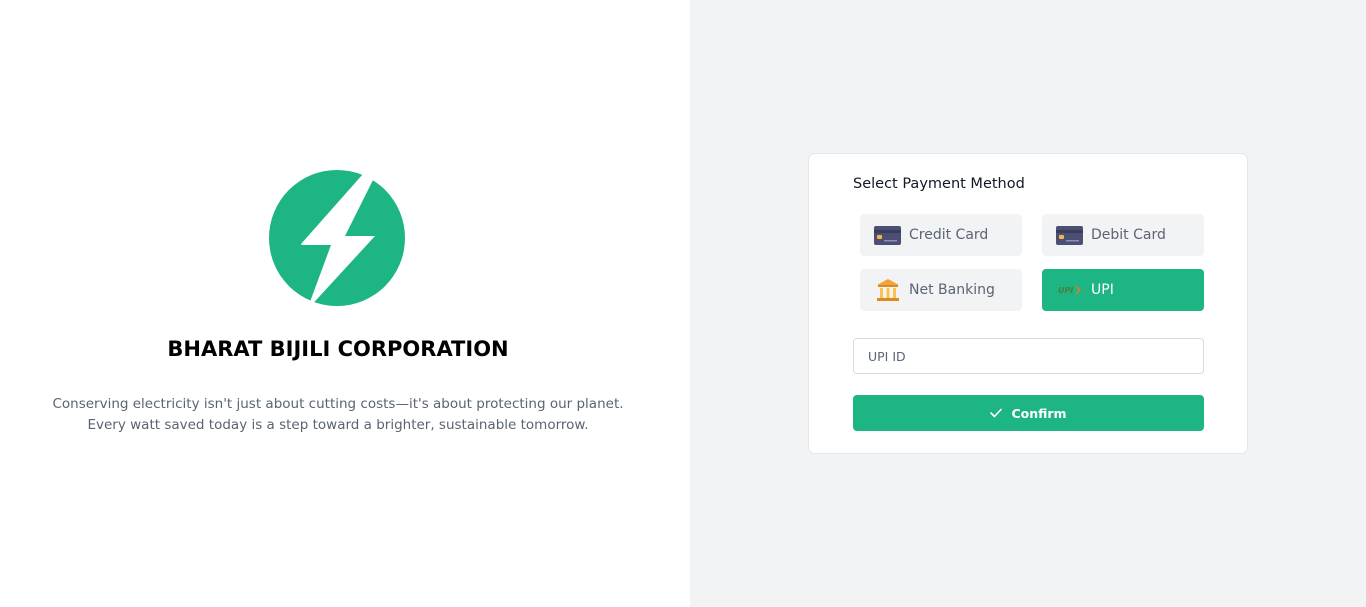 The height and width of the screenshot is (607, 1366). What do you see at coordinates (887, 235) in the screenshot?
I see `credit-card-icon` at bounding box center [887, 235].